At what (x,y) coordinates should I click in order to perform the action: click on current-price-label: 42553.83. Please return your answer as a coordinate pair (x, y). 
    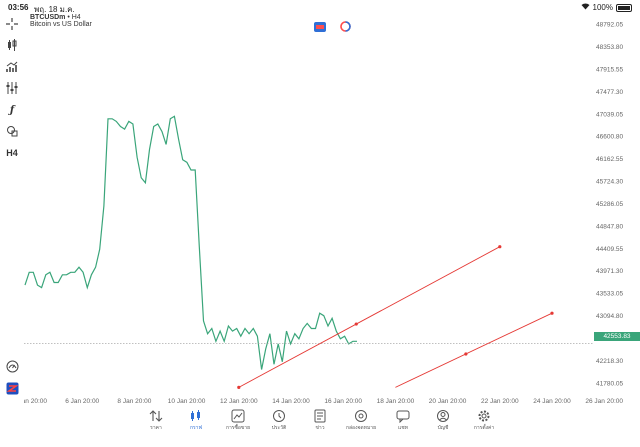
    Looking at the image, I should click on (617, 336).